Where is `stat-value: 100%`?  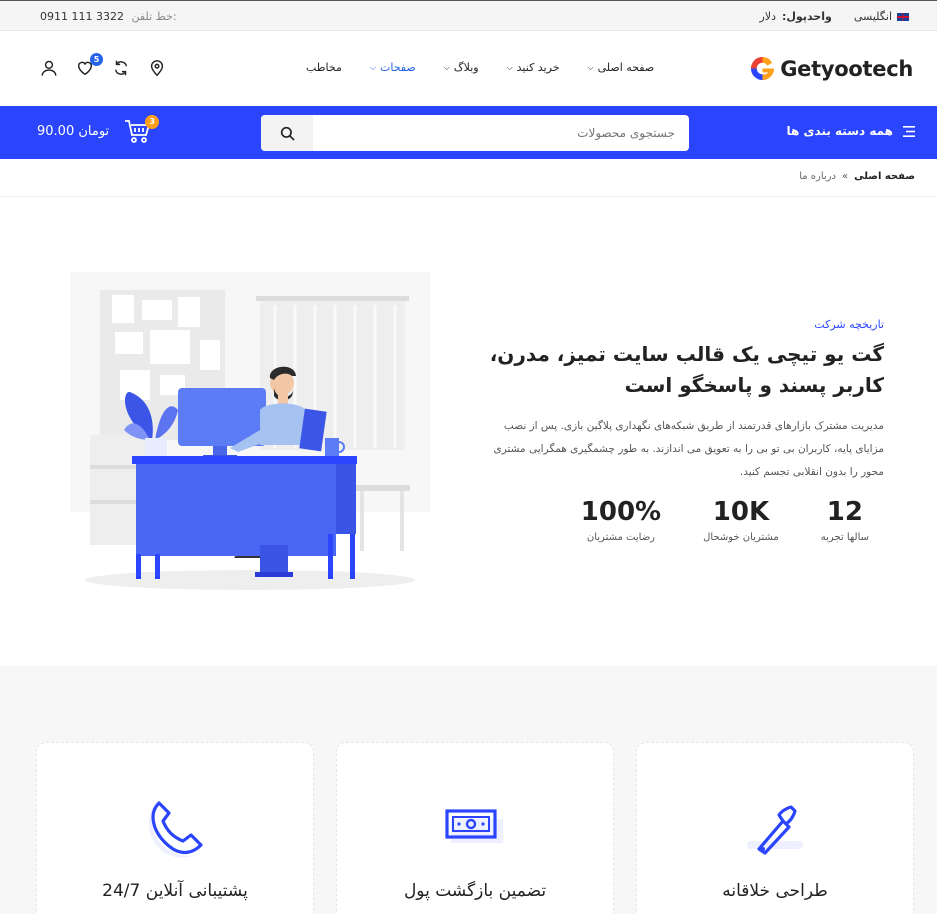 stat-value: 100% is located at coordinates (621, 512).